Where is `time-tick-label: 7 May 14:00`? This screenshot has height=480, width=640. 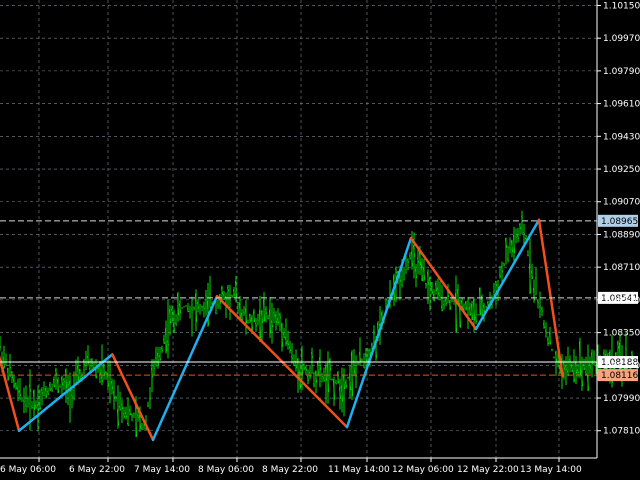
time-tick-label: 7 May 14:00 is located at coordinates (162, 470).